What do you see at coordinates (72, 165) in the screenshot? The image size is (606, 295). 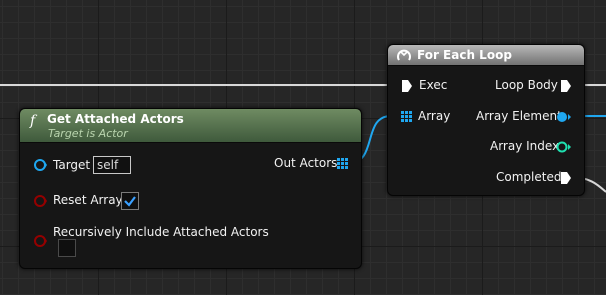 I see `target-label: Target` at bounding box center [72, 165].